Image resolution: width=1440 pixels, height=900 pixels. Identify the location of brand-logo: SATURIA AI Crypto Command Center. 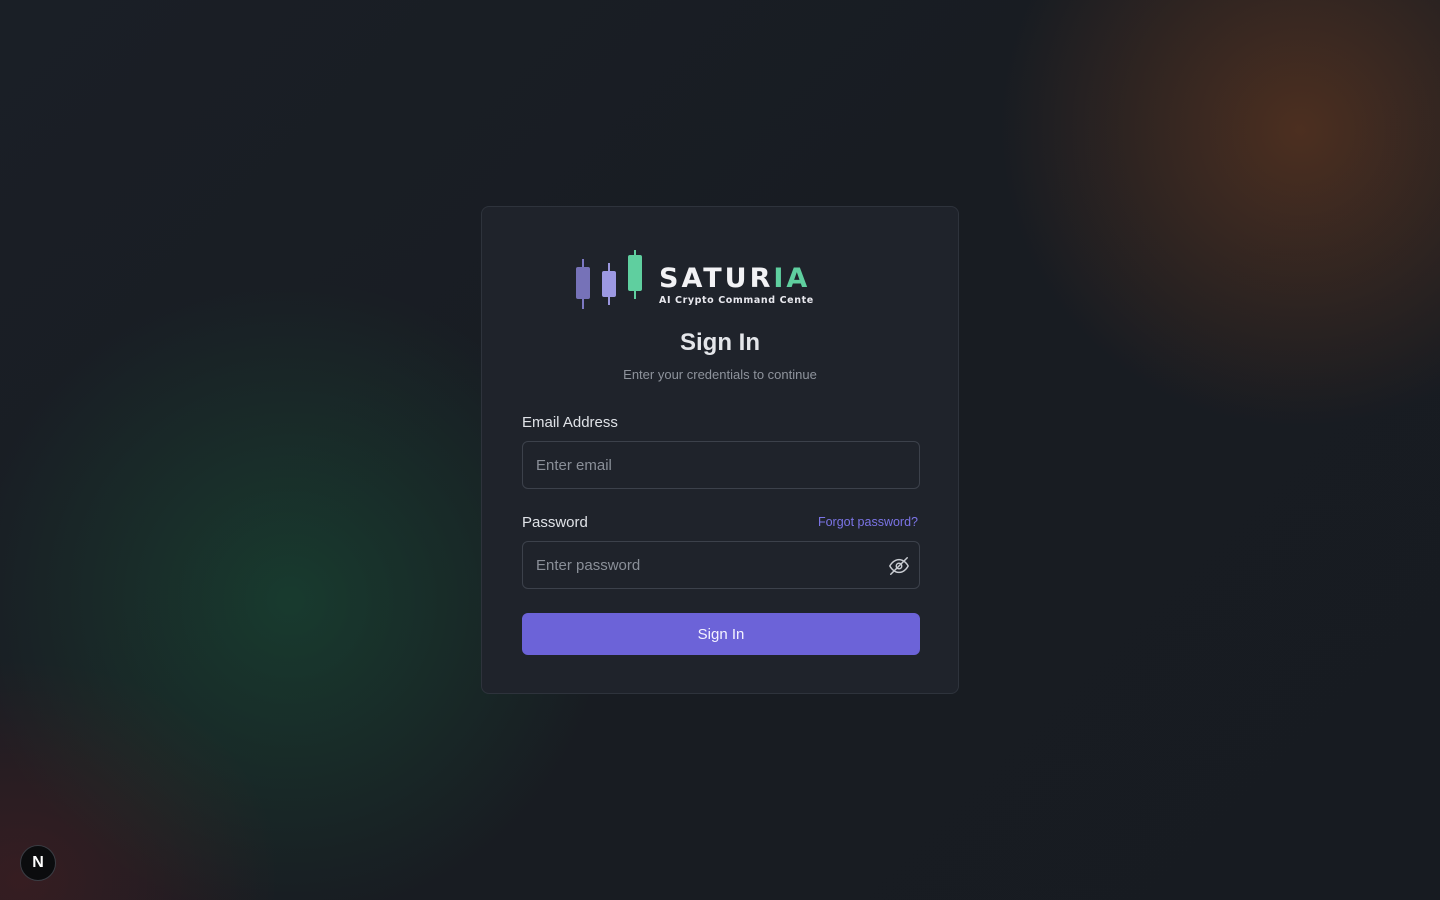
(694, 281).